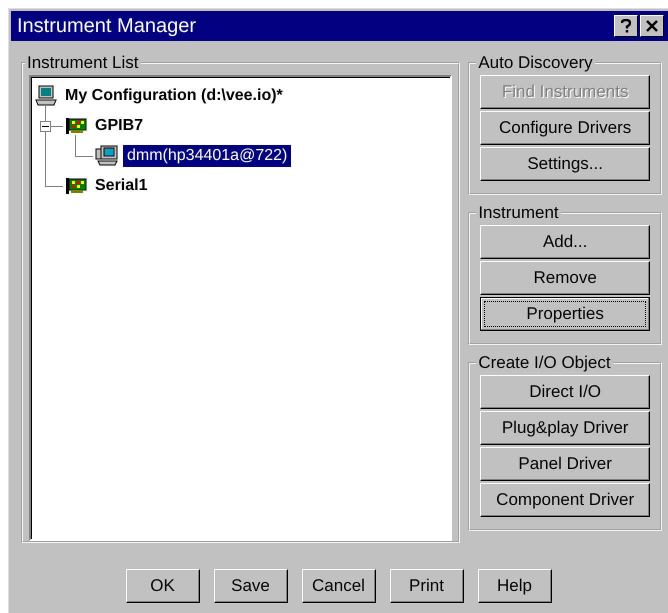 The height and width of the screenshot is (613, 668). Describe the element at coordinates (544, 363) in the screenshot. I see `group-title: Create I/O Object` at that location.